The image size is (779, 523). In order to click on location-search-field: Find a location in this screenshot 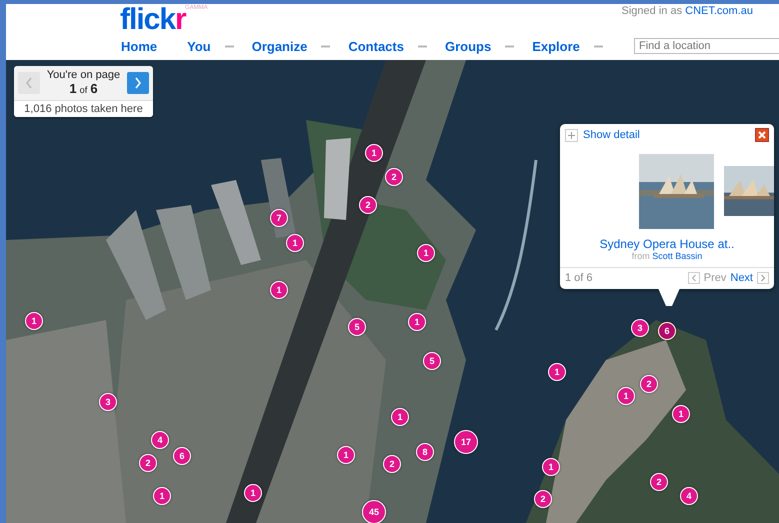, I will do `click(706, 46)`.